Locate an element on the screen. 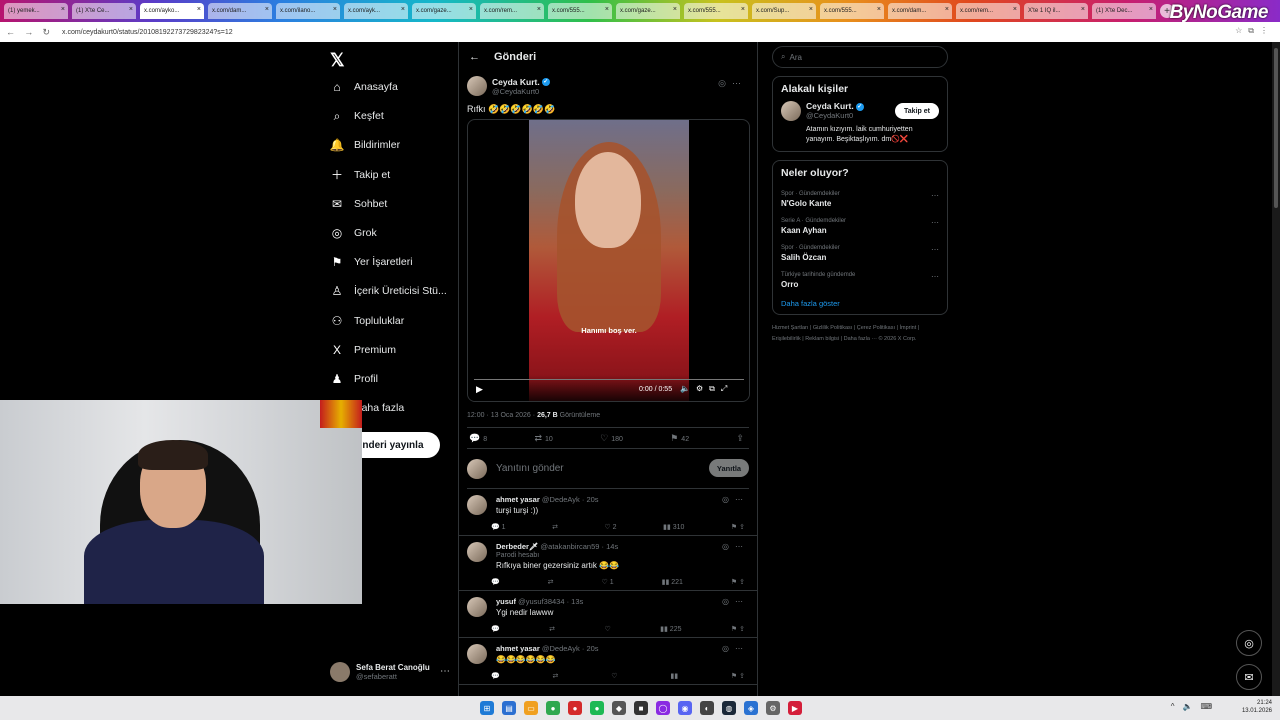  fullscreen-icon: ⤢ is located at coordinates (727, 388).